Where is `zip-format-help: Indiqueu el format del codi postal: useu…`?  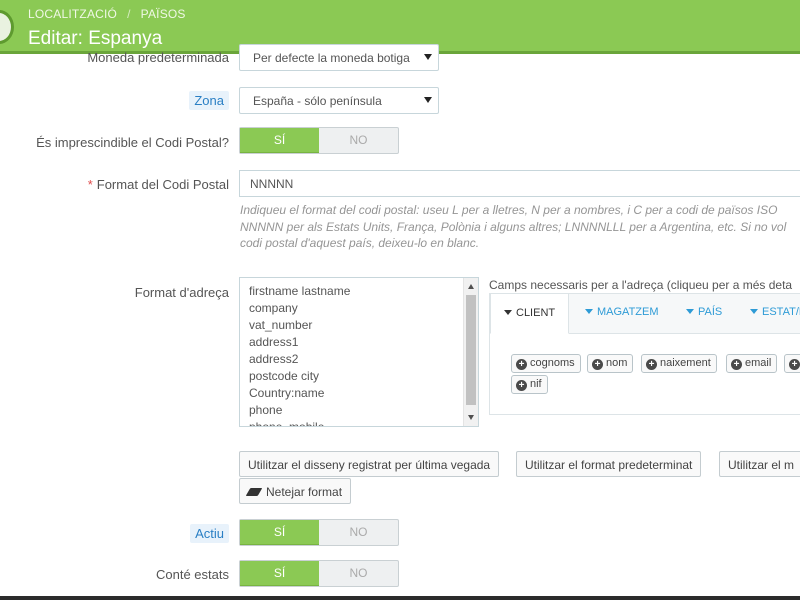
zip-format-help: Indiqueu el format del codi postal: useu… is located at coordinates (520, 227).